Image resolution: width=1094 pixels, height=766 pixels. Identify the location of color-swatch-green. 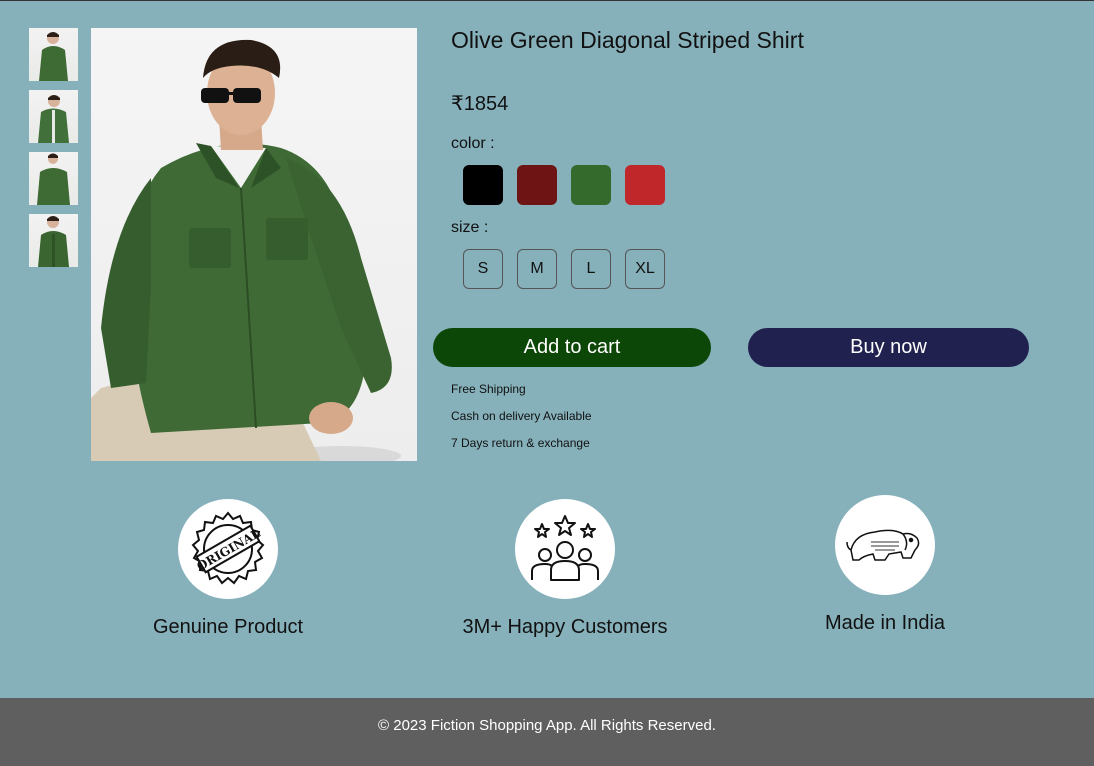
(591, 185).